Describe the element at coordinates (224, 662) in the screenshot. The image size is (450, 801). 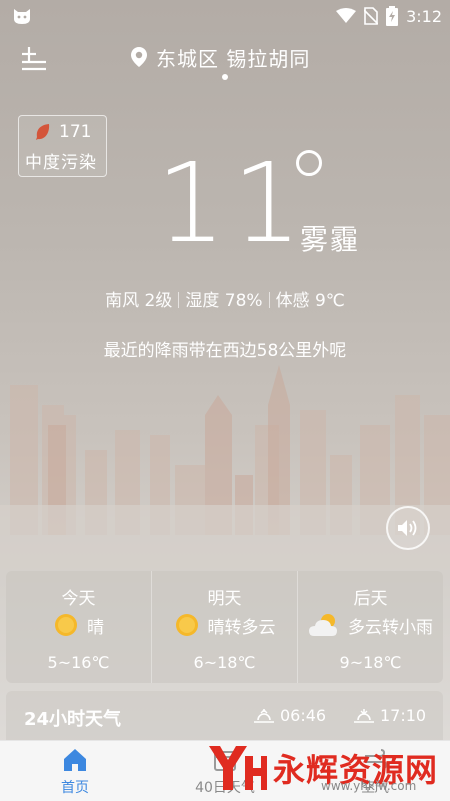
I see `forecast-temp-range: 6~18℃` at that location.